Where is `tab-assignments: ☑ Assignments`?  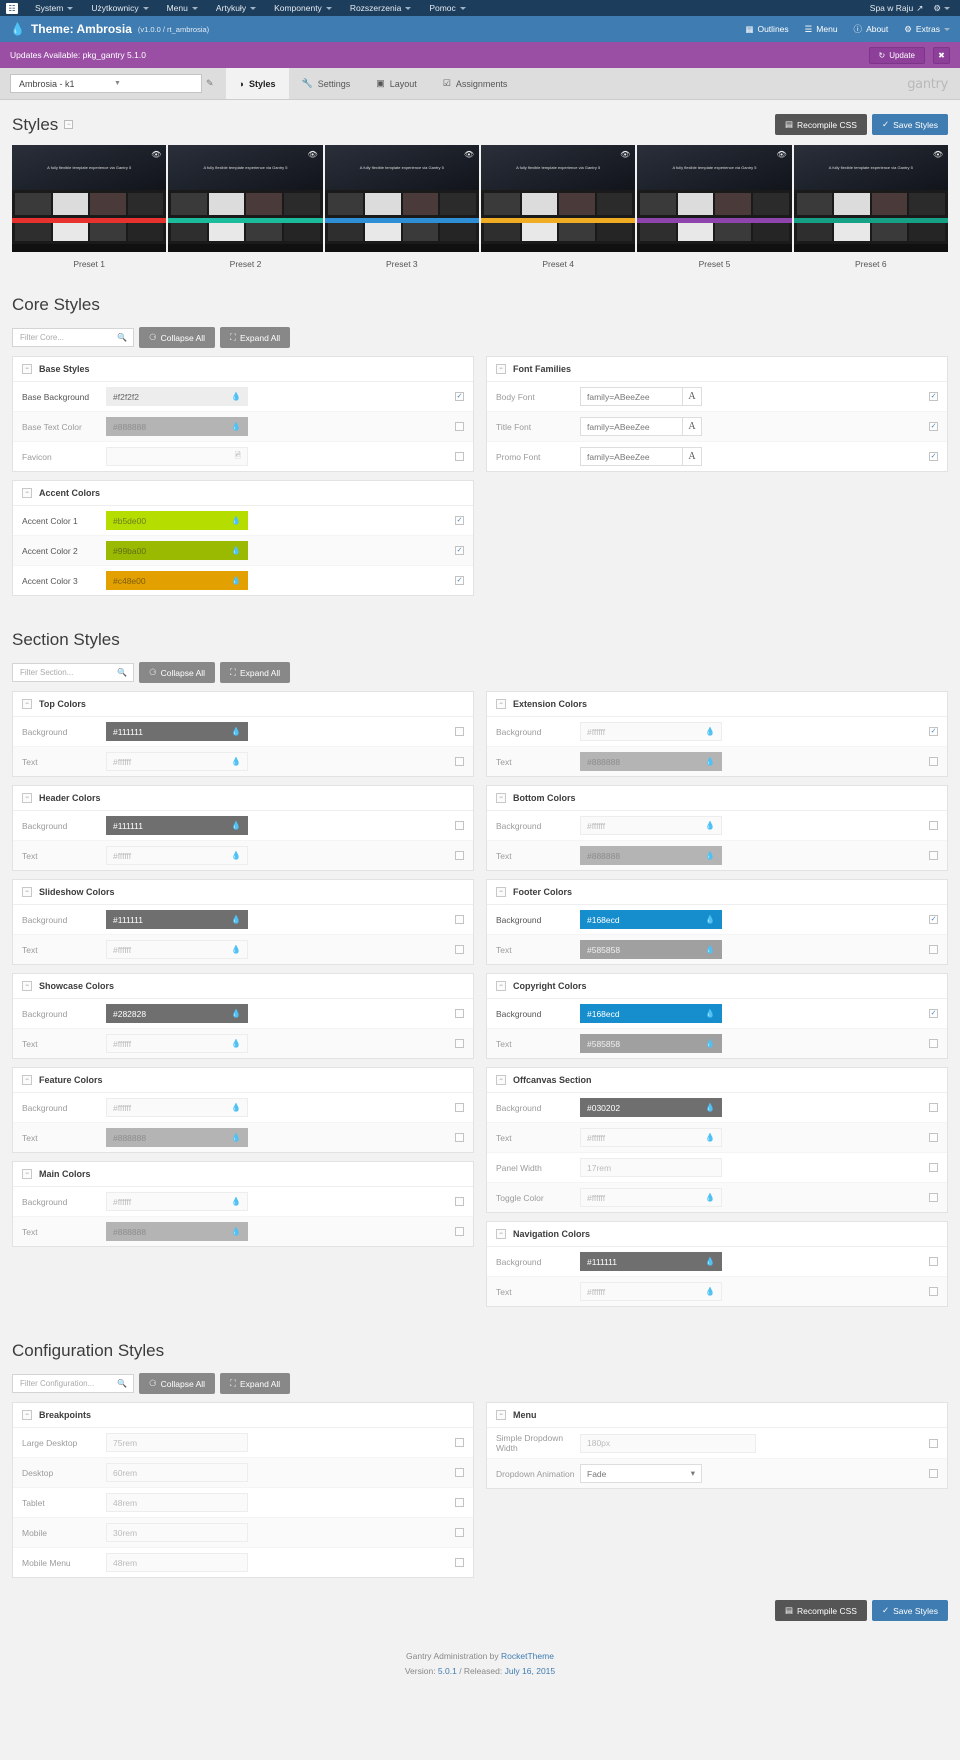 tab-assignments: ☑ Assignments is located at coordinates (475, 83).